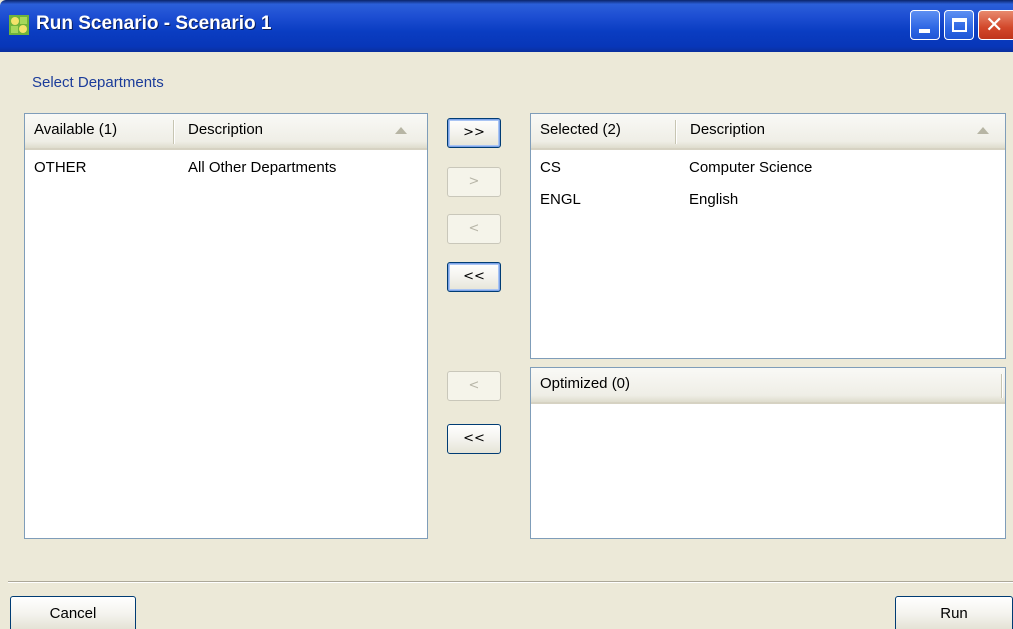 The width and height of the screenshot is (1013, 629). I want to click on optimized-remove-all-button: <<, so click(474, 439).